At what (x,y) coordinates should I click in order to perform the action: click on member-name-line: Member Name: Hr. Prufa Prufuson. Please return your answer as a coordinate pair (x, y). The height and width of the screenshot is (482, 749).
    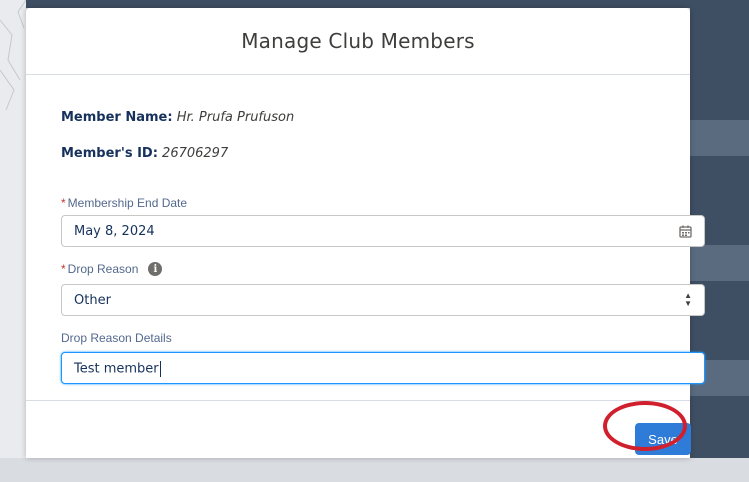
    Looking at the image, I should click on (177, 117).